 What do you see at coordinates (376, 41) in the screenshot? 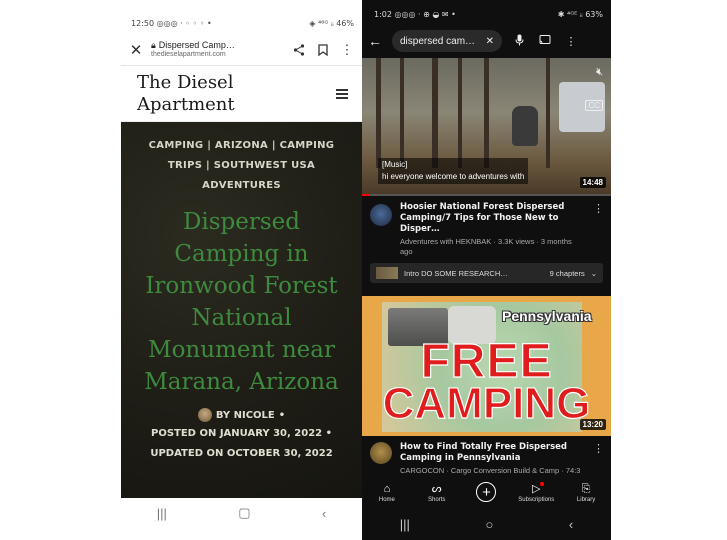
I see `back-arrow-icon: ←` at bounding box center [376, 41].